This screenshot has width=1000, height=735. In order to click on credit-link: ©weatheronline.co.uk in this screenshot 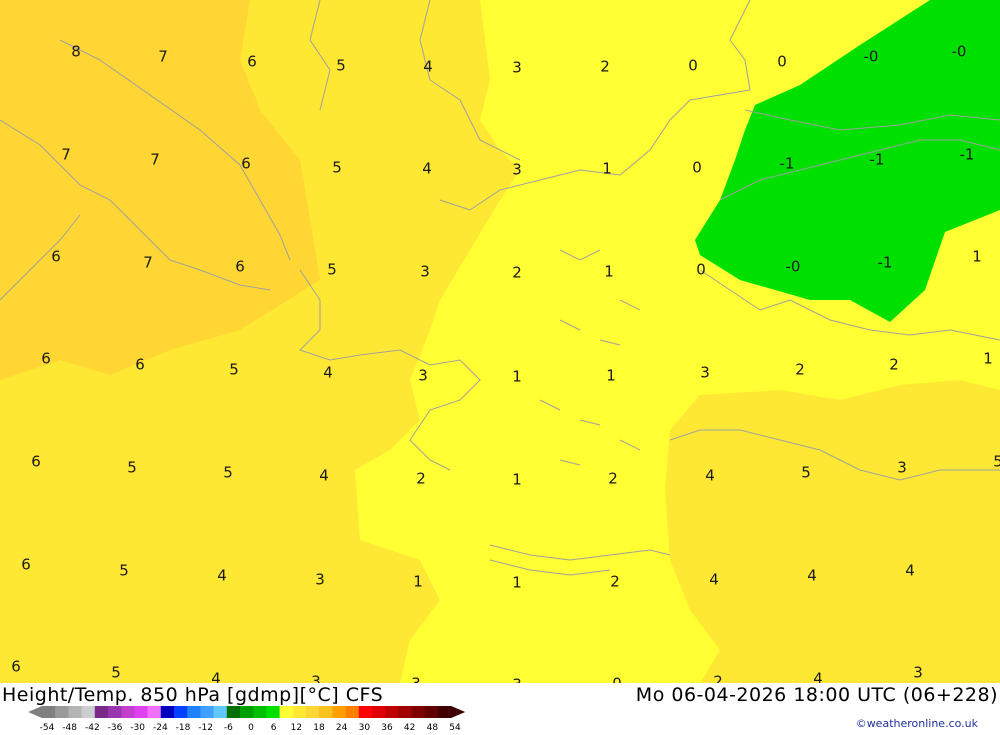, I will do `click(917, 723)`.